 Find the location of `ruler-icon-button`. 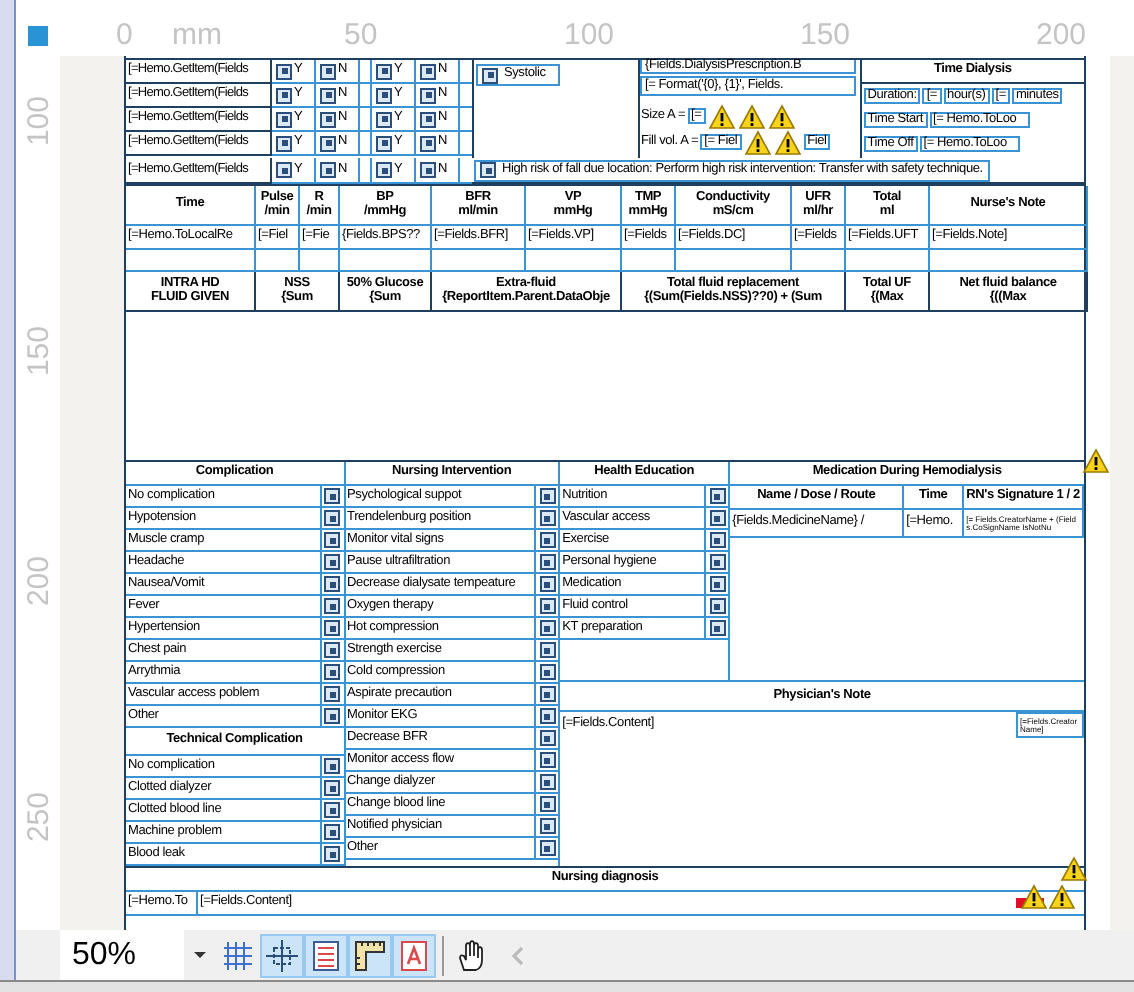

ruler-icon-button is located at coordinates (370, 955).